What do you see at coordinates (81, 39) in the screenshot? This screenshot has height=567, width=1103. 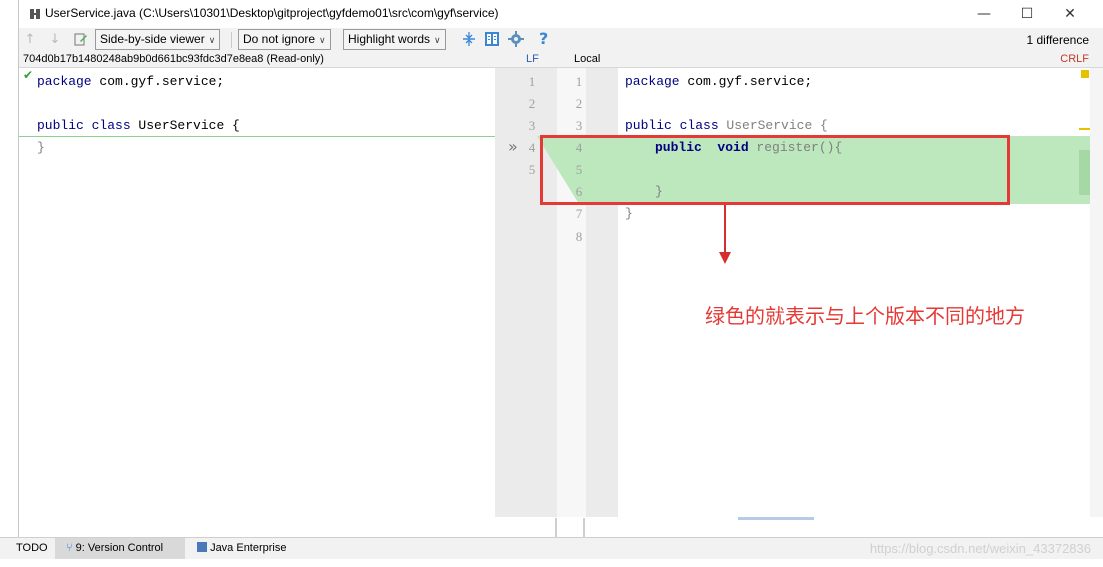 I see `edit-source-icon` at bounding box center [81, 39].